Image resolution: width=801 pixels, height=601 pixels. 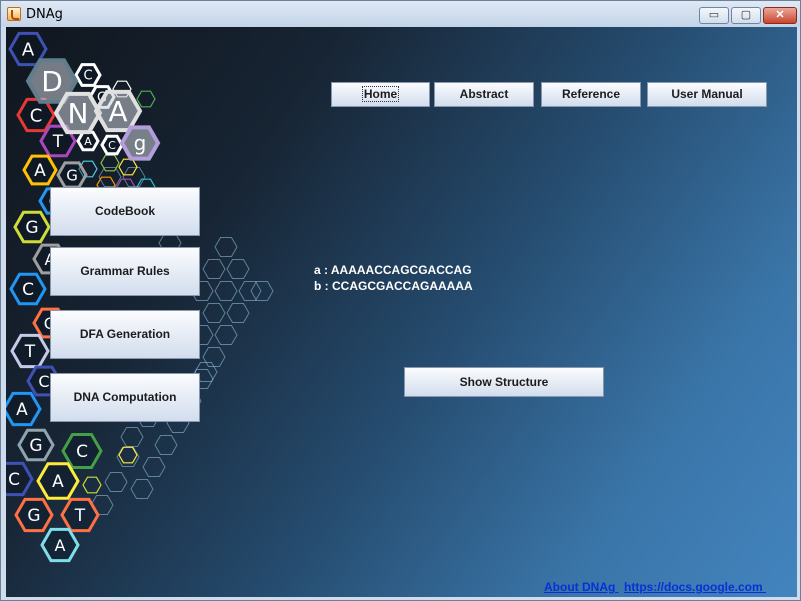 I want to click on home-button-label: Home, so click(x=380, y=94).